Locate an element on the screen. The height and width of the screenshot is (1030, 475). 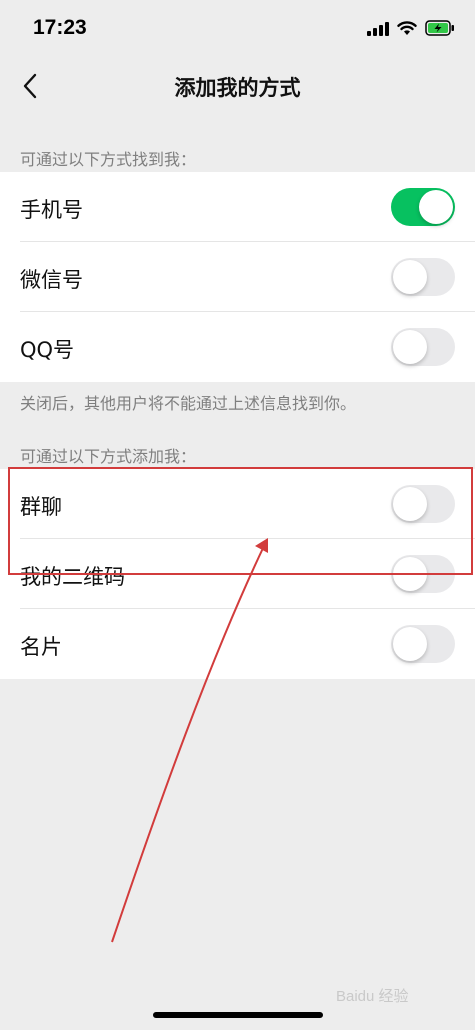
page-title: 添加我的方式 is located at coordinates (237, 88).